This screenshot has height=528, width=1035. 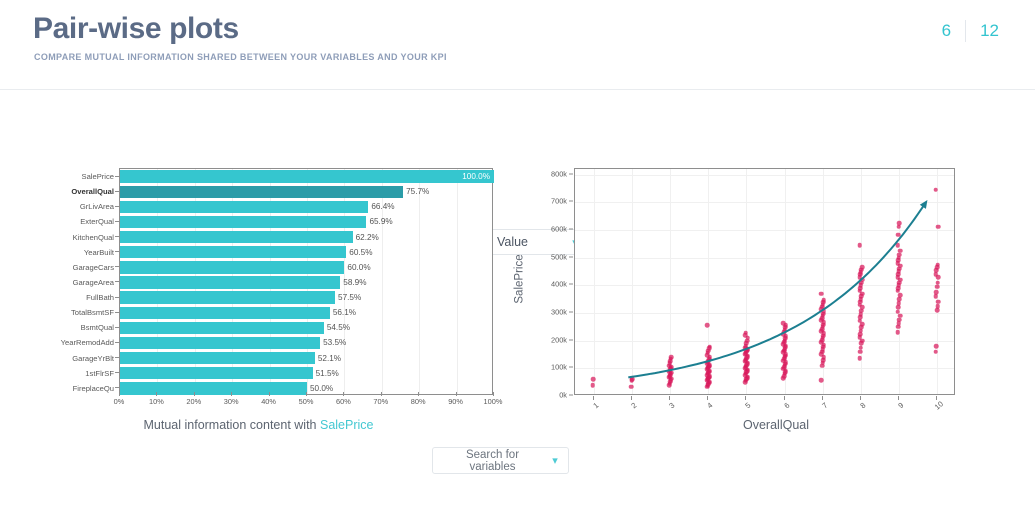 I want to click on bar-chart-x-tick-label: 50%, so click(x=306, y=401).